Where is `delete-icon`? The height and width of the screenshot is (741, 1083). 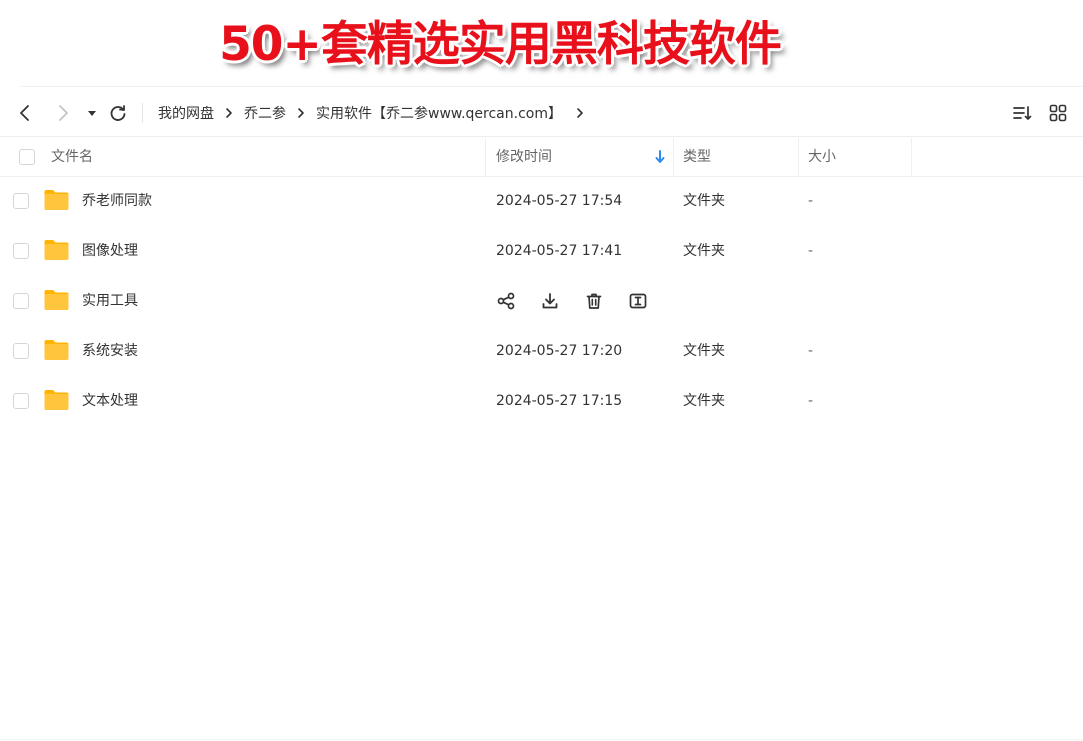 delete-icon is located at coordinates (594, 304).